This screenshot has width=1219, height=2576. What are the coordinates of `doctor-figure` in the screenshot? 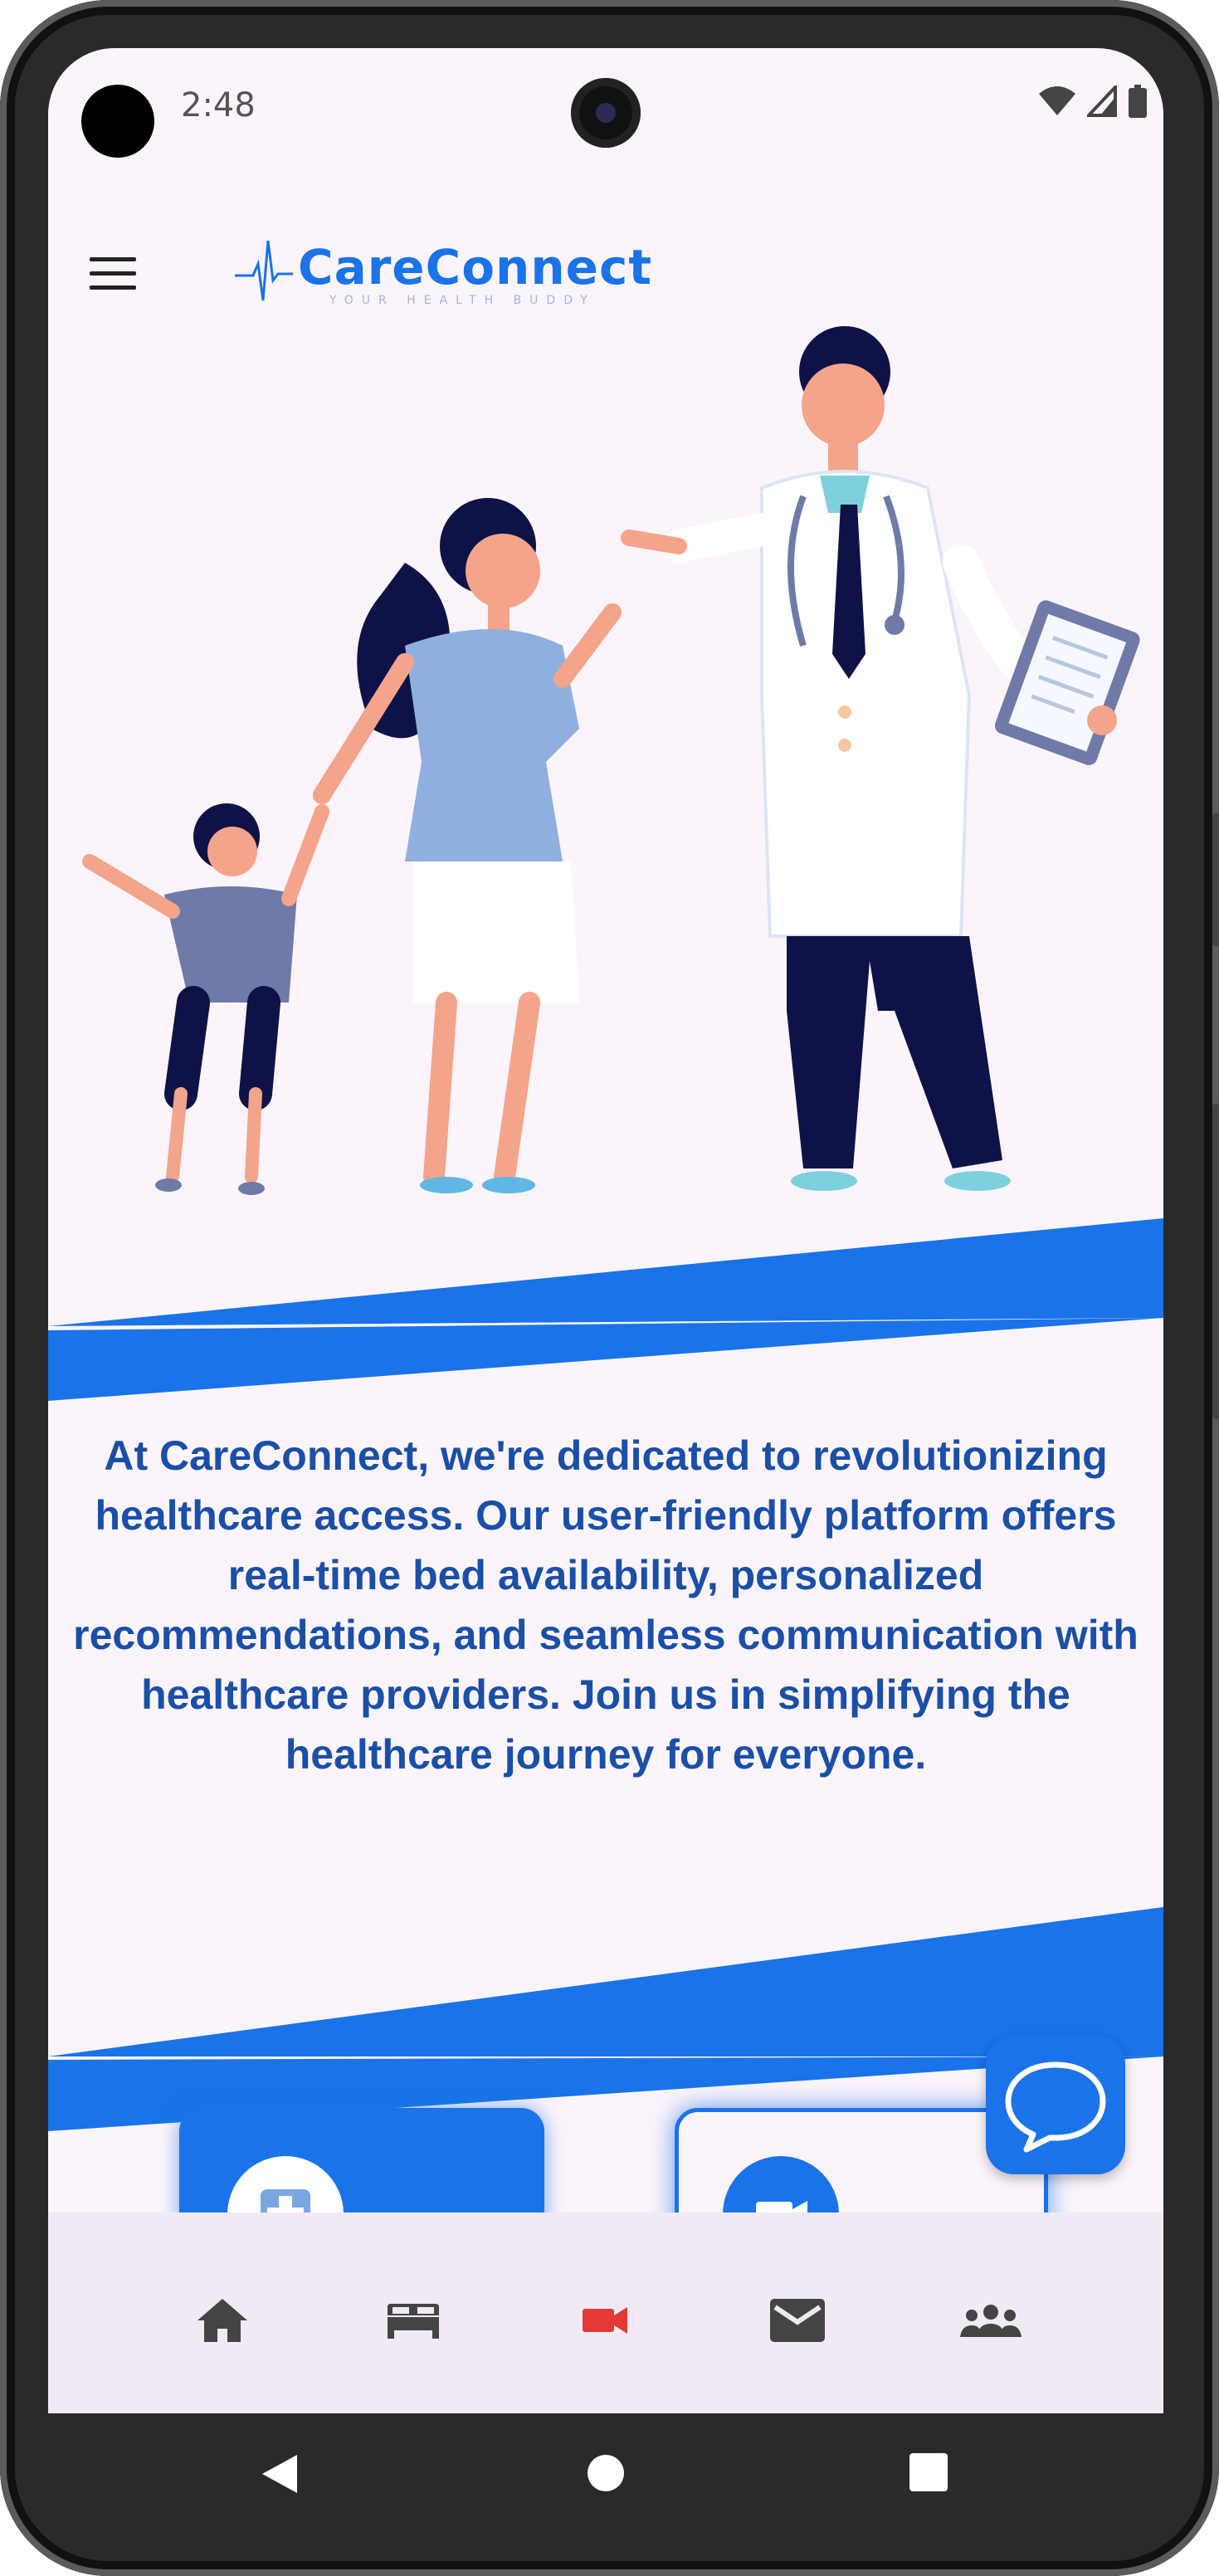 It's located at (881, 759).